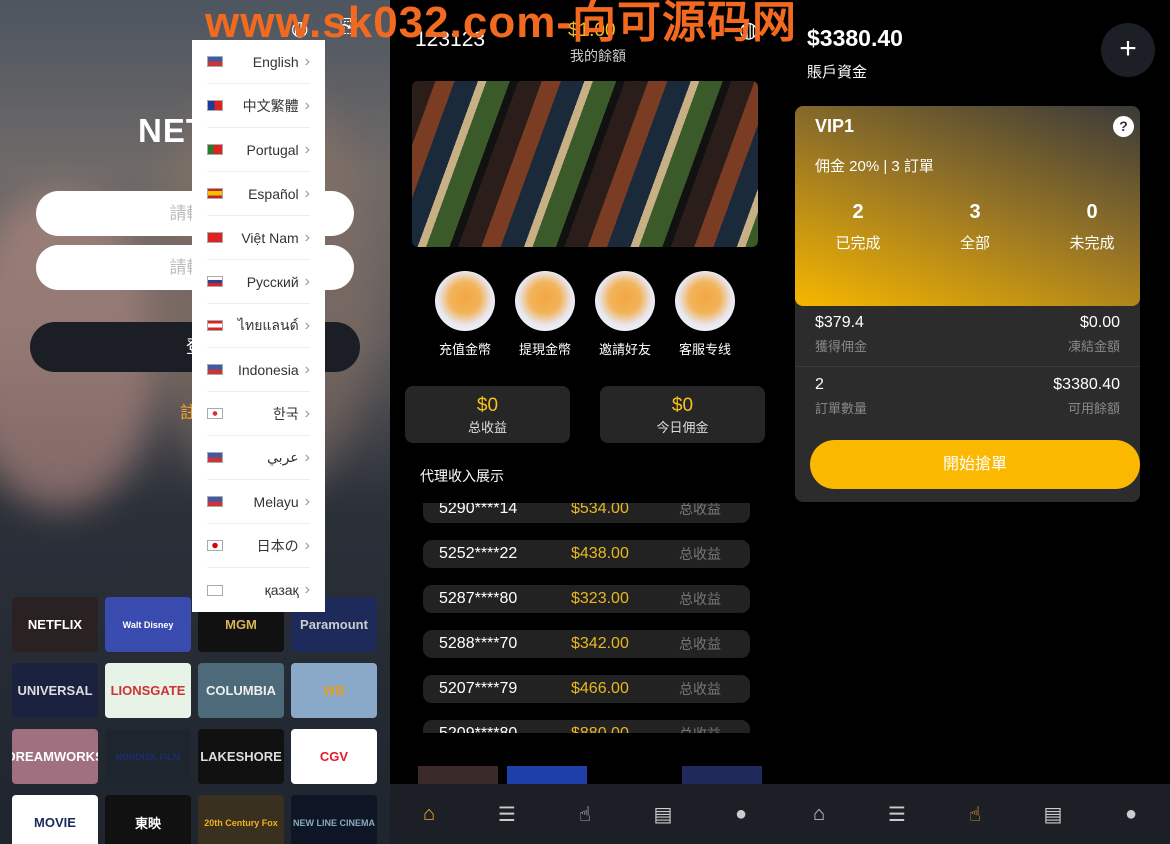 The height and width of the screenshot is (844, 1170). Describe the element at coordinates (625, 348) in the screenshot. I see `quick-action-label: 邀請好友` at that location.